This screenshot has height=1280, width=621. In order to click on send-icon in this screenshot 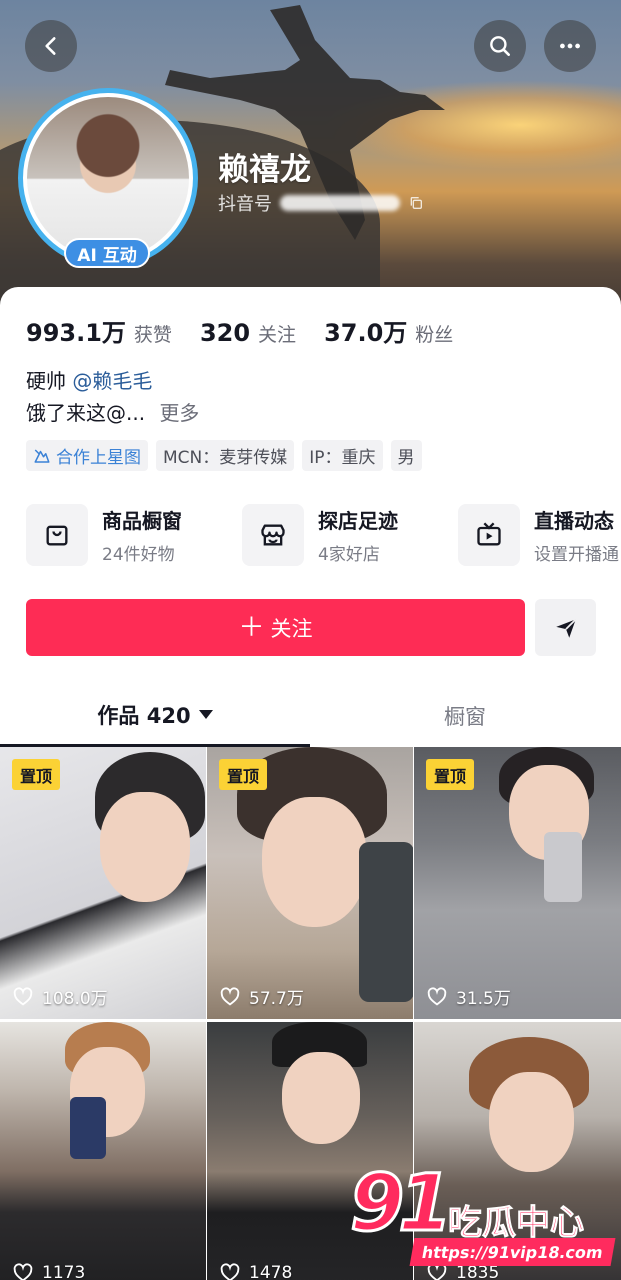, I will do `click(565, 628)`.